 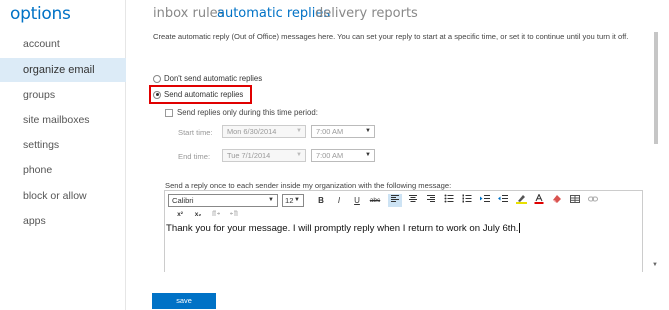 I want to click on highlight-button, so click(x=521, y=200).